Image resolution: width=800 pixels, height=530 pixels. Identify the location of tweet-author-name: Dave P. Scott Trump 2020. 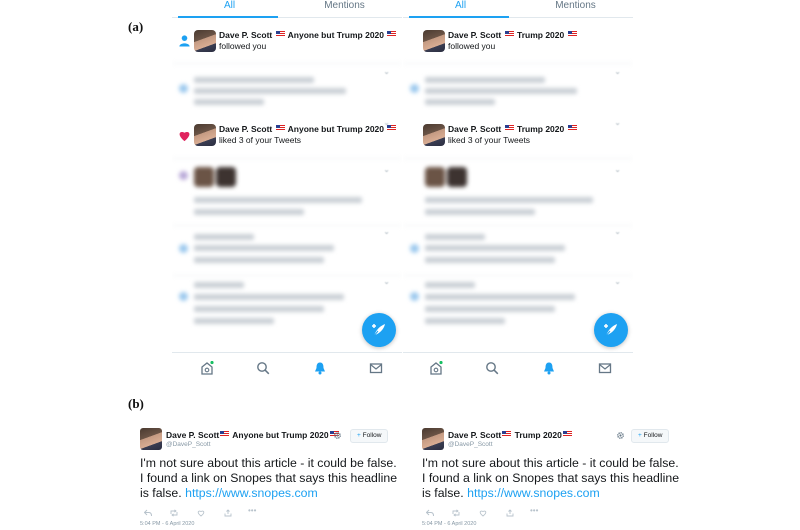
(510, 435).